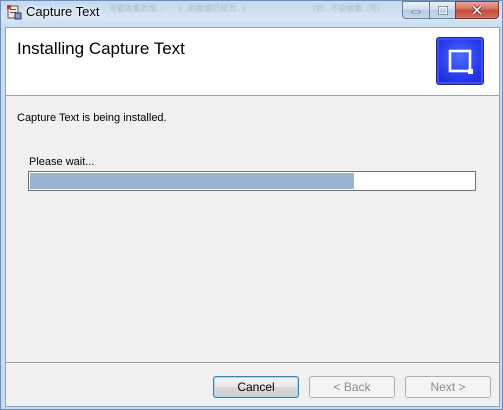  I want to click on maximize-icon, so click(442, 10).